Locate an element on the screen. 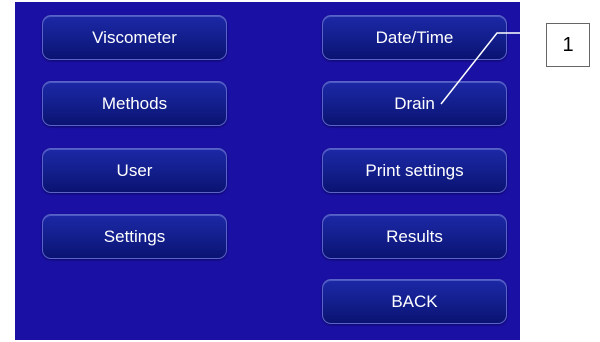 This screenshot has width=600, height=342. user-button: User is located at coordinates (134, 170).